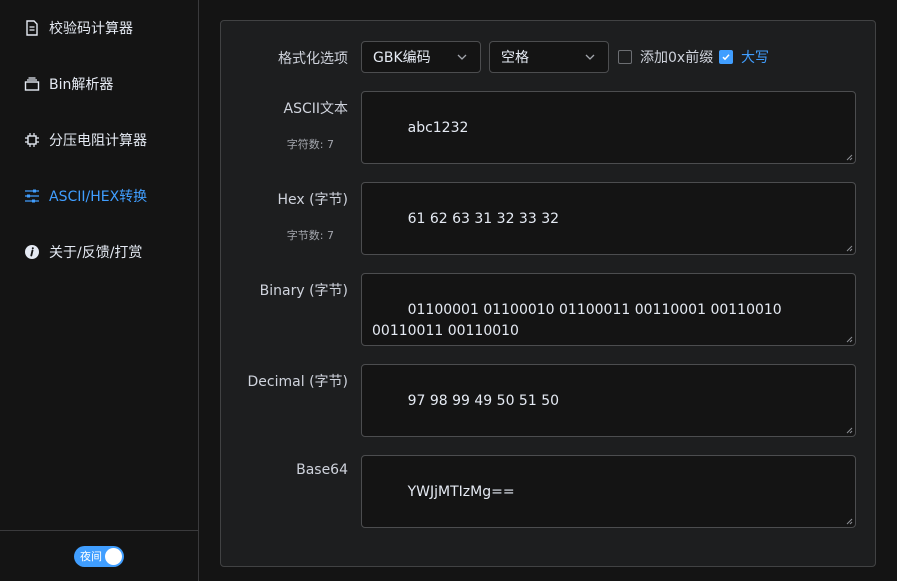 The height and width of the screenshot is (581, 897). Describe the element at coordinates (515, 58) in the screenshot. I see `separator-value: 空格` at that location.